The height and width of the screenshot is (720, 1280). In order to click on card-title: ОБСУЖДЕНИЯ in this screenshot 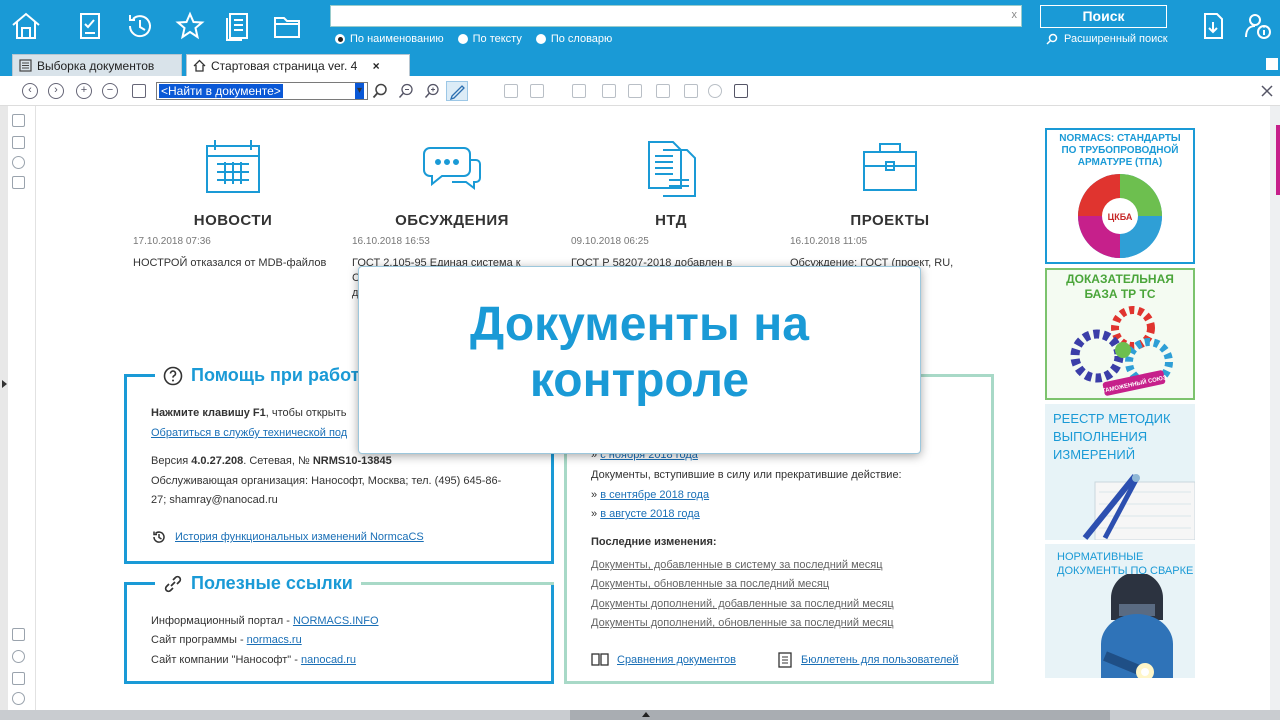, I will do `click(452, 220)`.